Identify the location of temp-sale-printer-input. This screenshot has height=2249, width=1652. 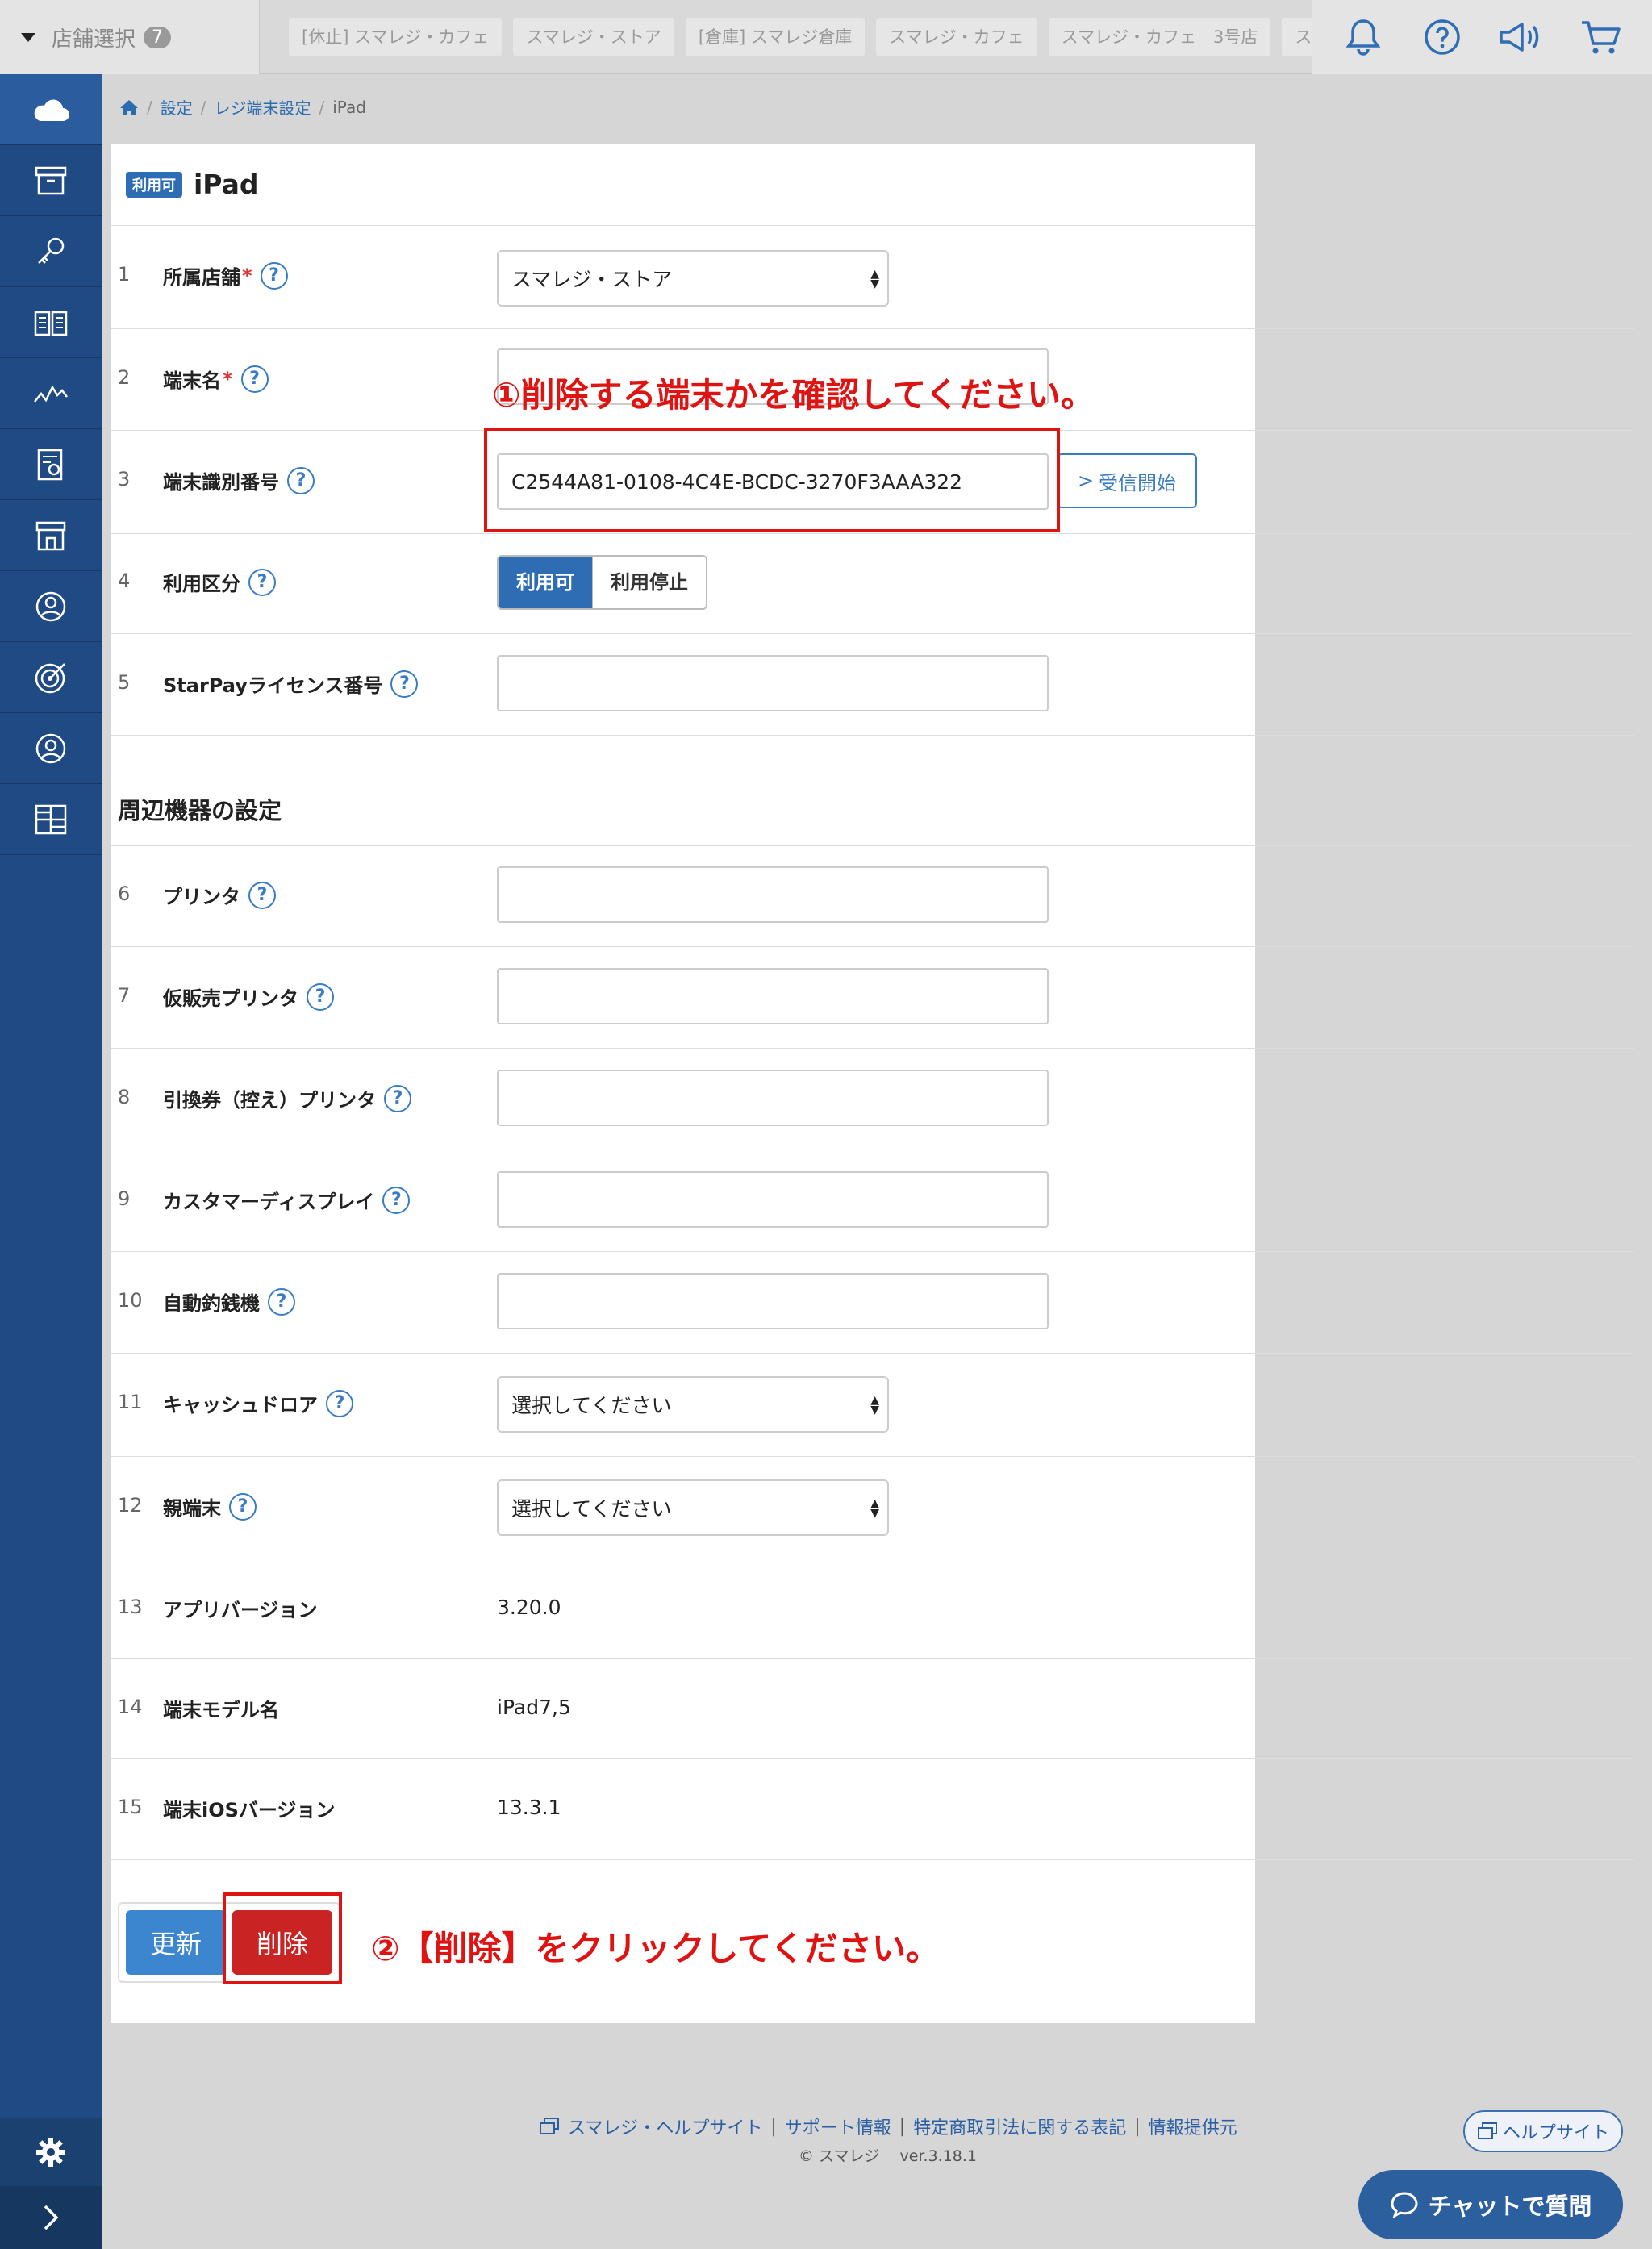
(773, 996).